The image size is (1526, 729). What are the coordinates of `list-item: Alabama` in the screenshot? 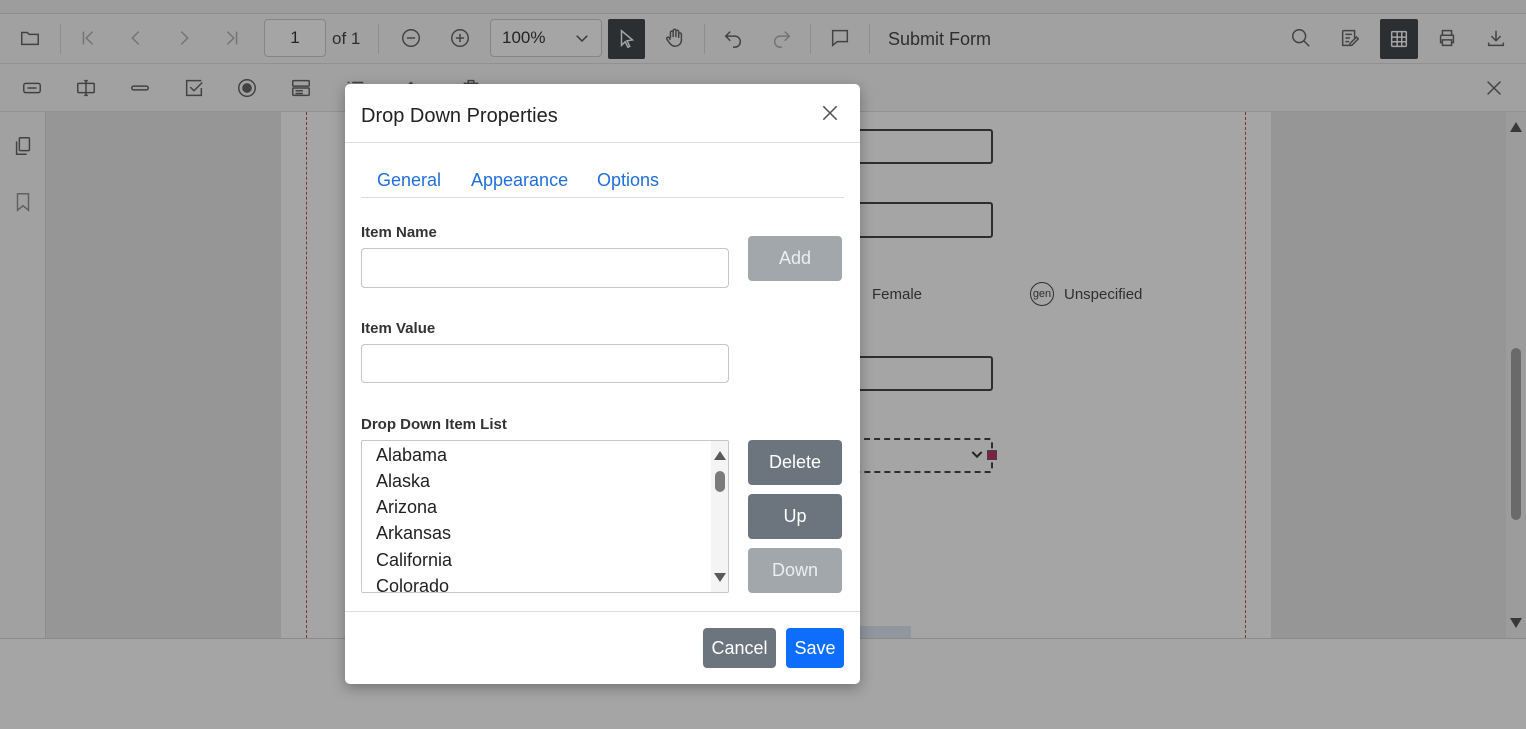 It's located at (411, 455).